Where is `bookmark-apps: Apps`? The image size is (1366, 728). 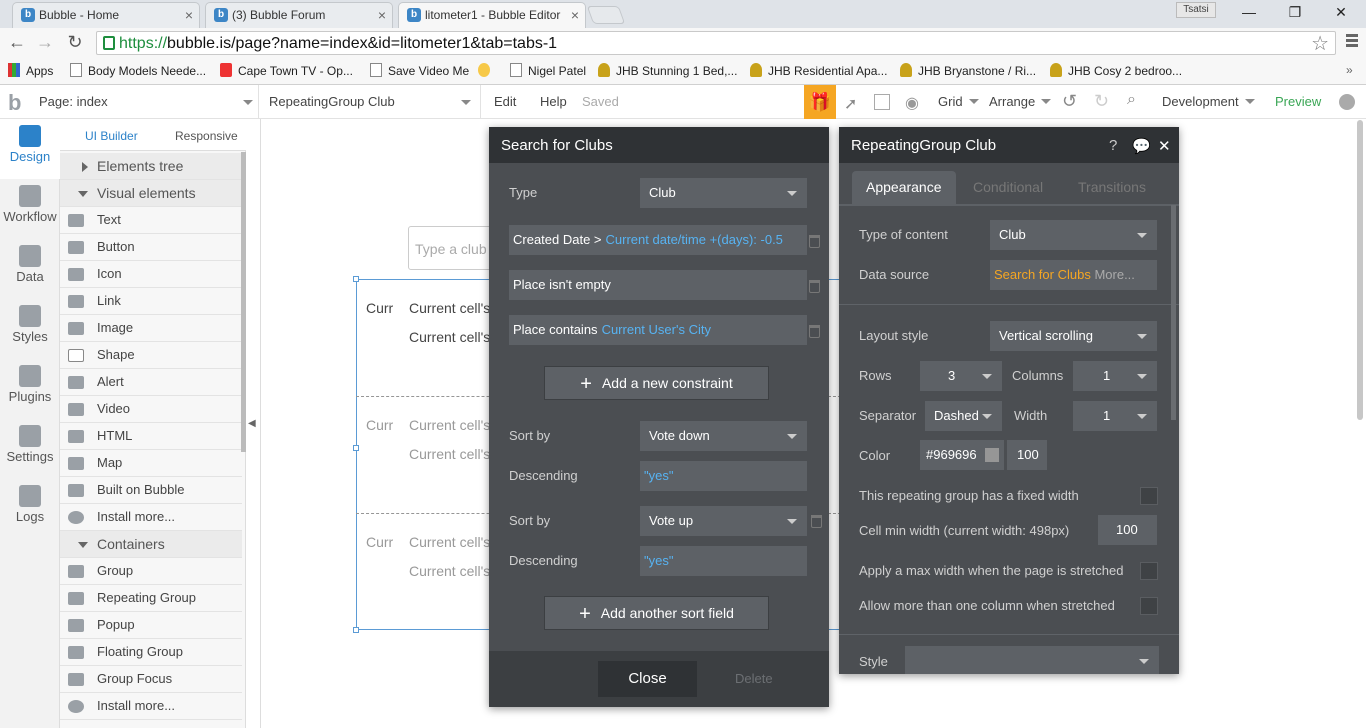
bookmark-apps: Apps is located at coordinates (30, 70).